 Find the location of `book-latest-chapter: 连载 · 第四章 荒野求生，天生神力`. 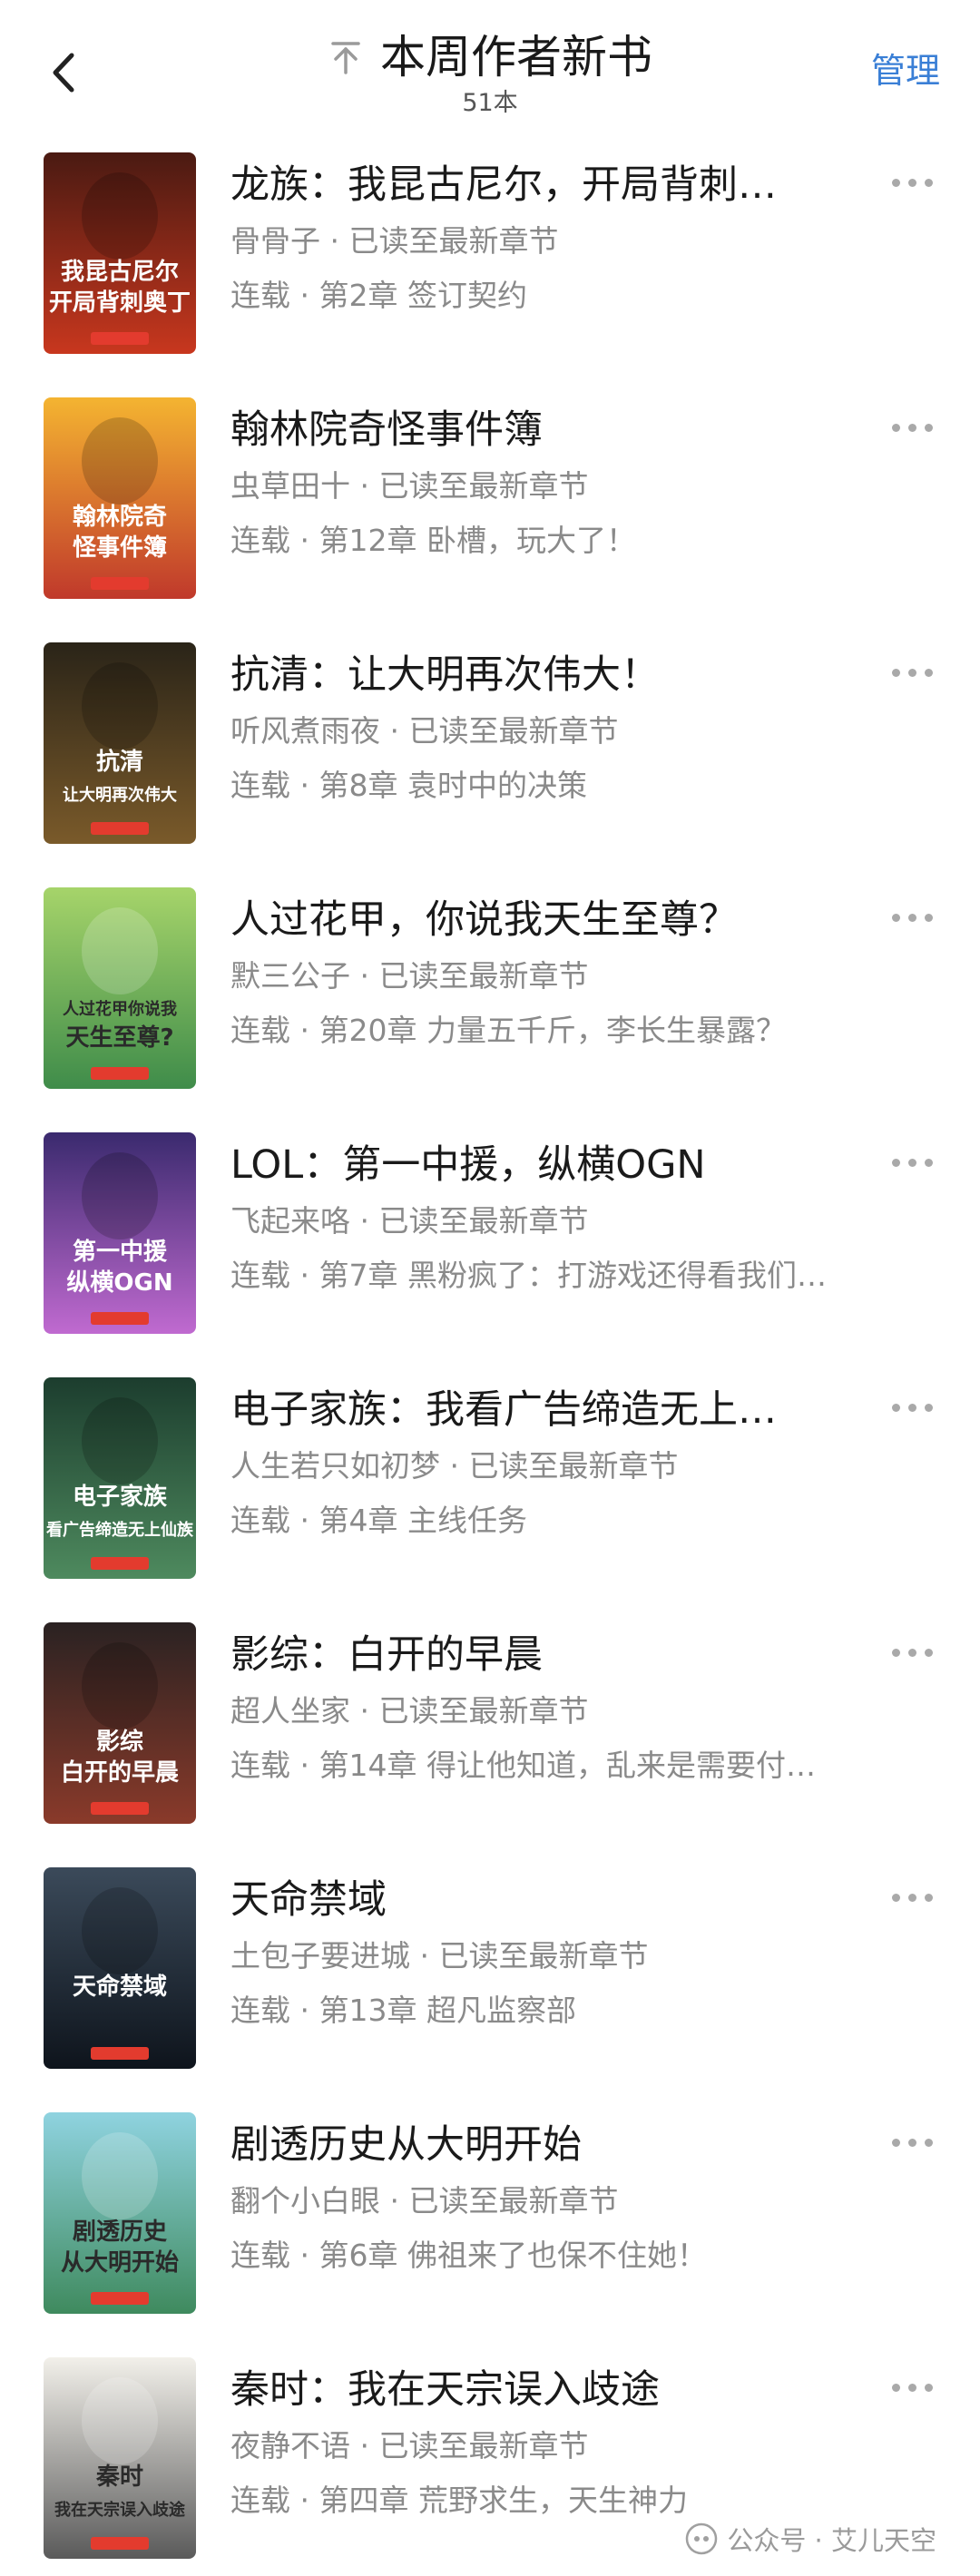

book-latest-chapter: 连载 · 第四章 荒野求生，天生神力 is located at coordinates (459, 2500).